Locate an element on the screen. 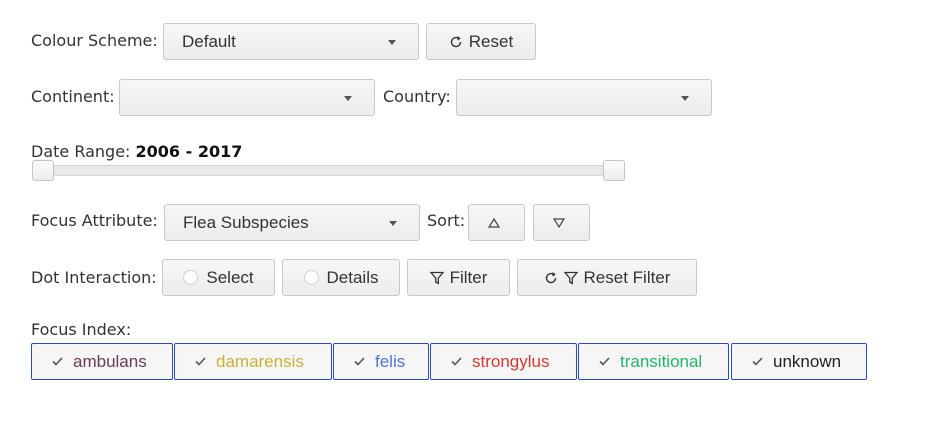 This screenshot has width=936, height=426. focus-index-chip-ambulans: ambulans is located at coordinates (102, 361).